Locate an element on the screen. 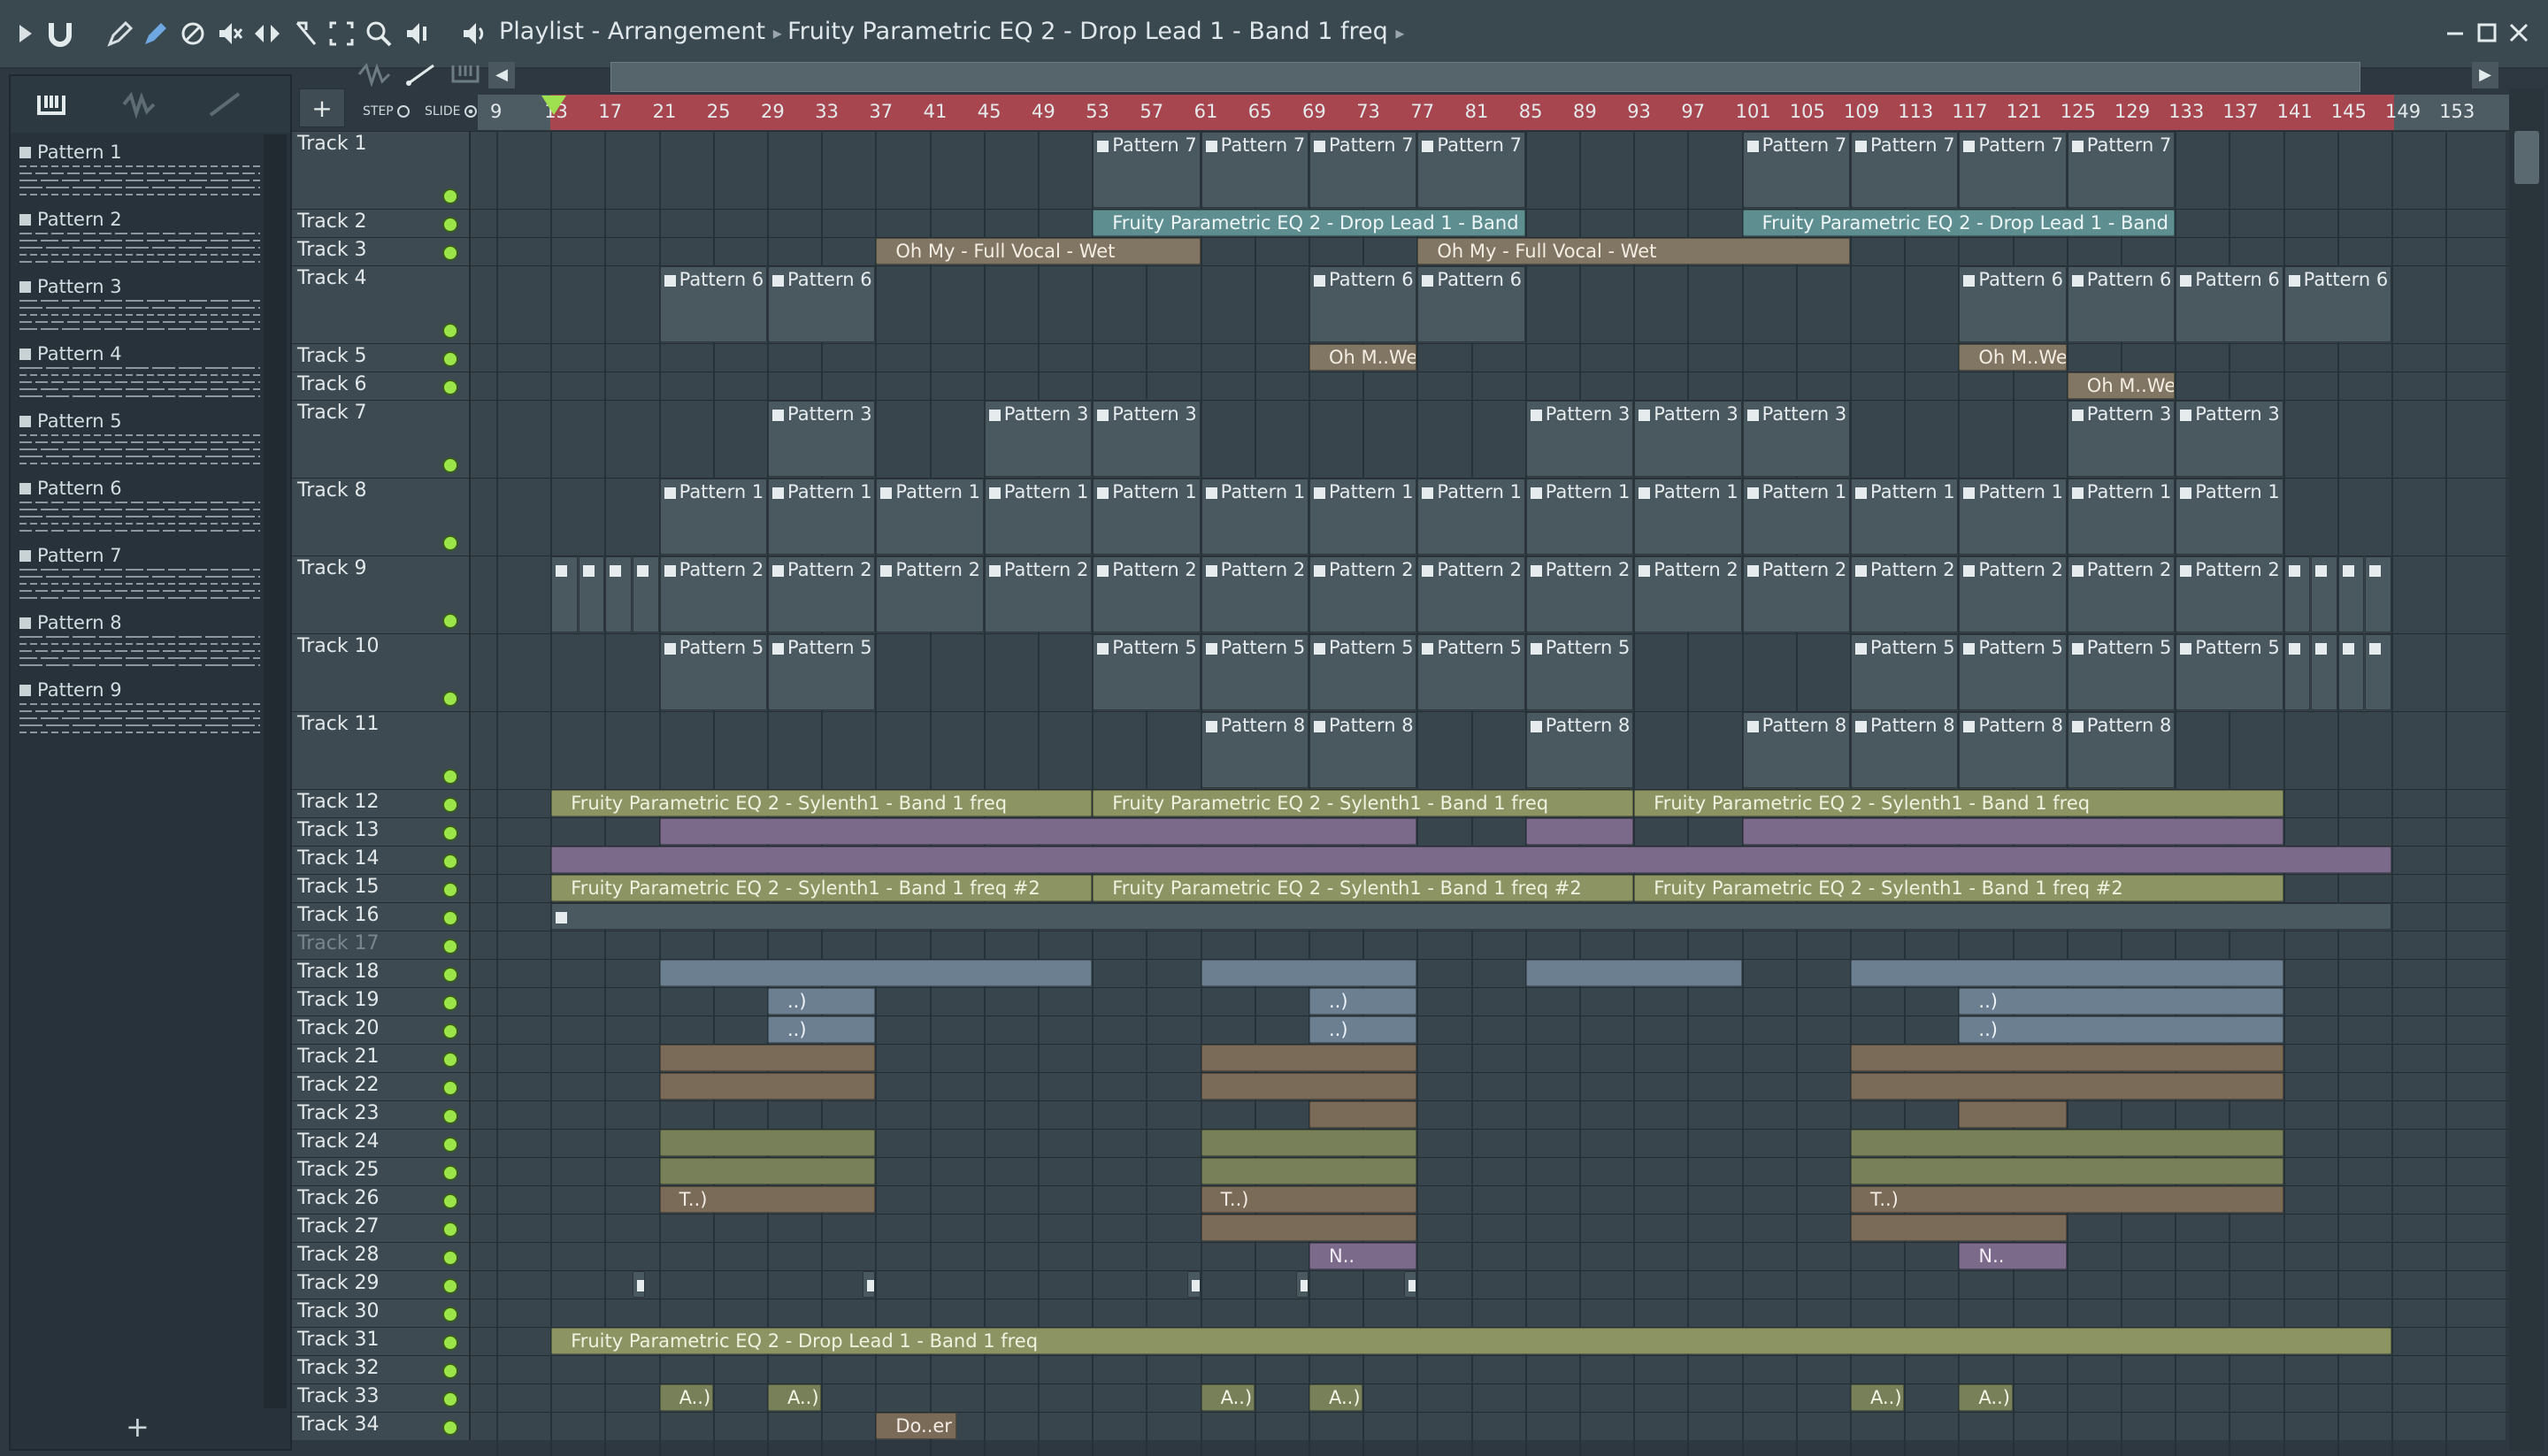 The image size is (2548, 1456). track-header: Track 7 is located at coordinates (381, 439).